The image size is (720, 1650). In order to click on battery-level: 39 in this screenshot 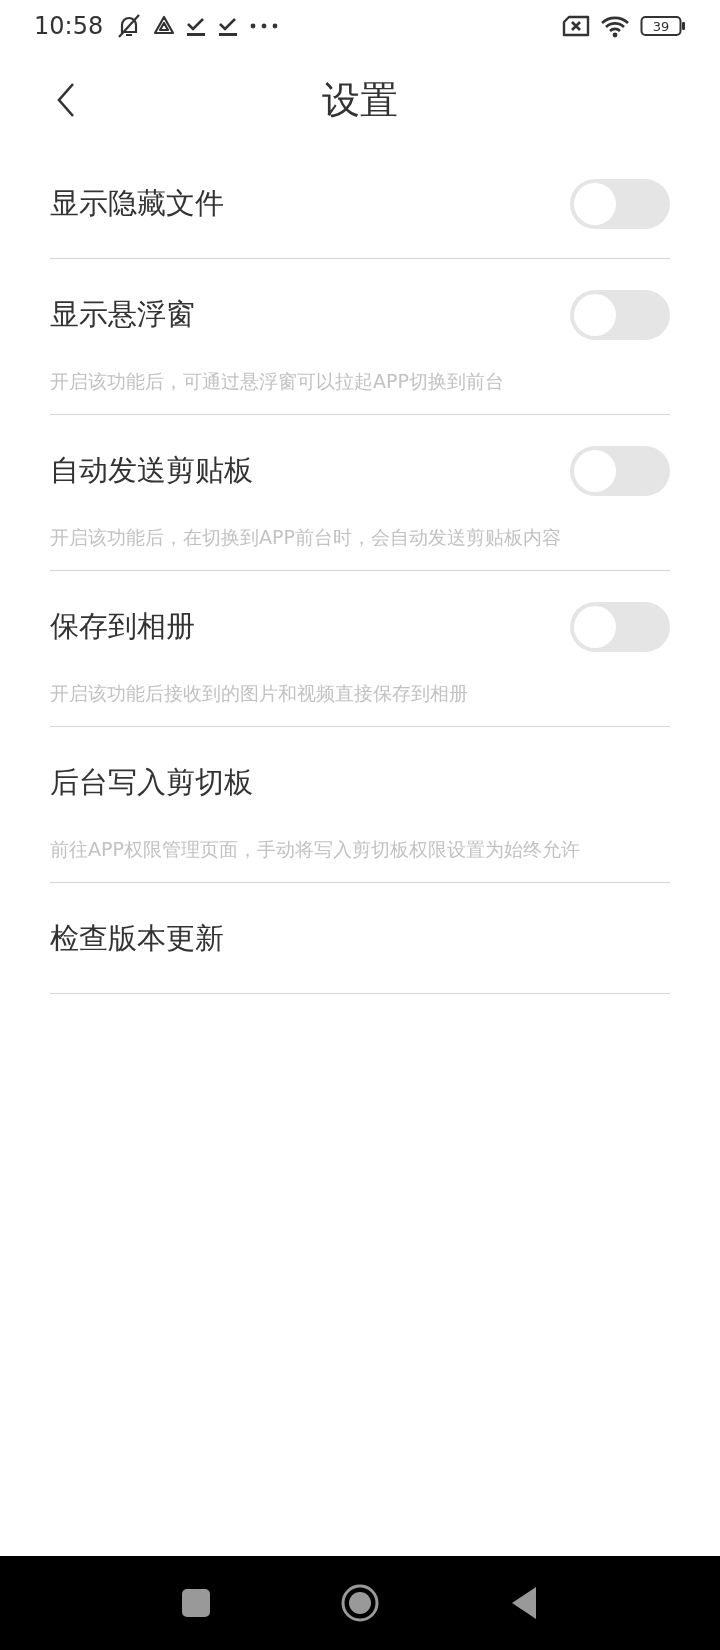, I will do `click(661, 26)`.